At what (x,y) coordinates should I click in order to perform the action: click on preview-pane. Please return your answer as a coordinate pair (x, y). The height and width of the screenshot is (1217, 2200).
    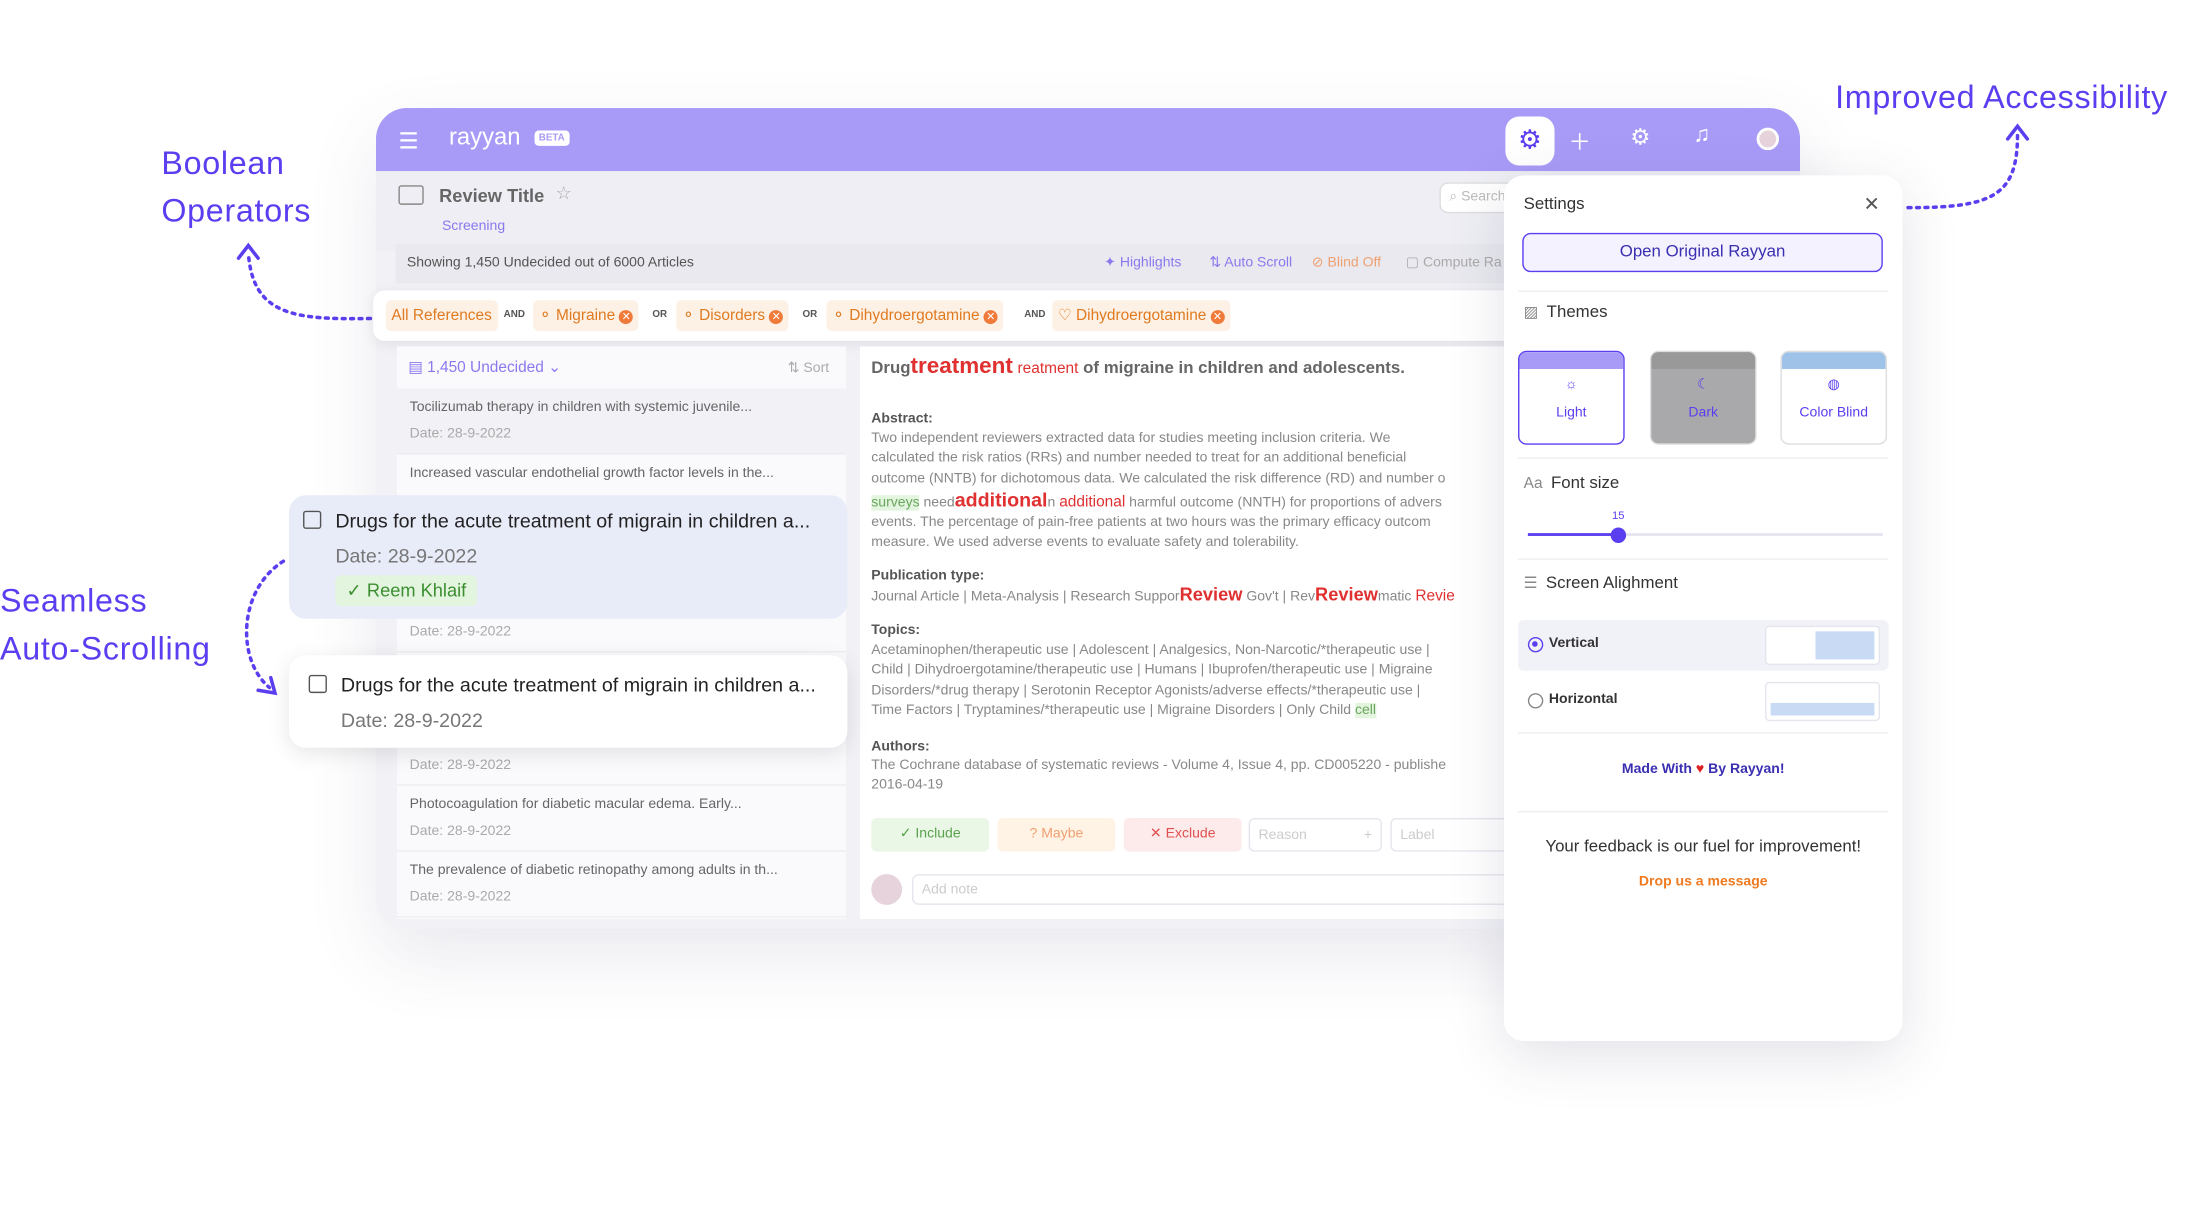
    Looking at the image, I should click on (1822, 709).